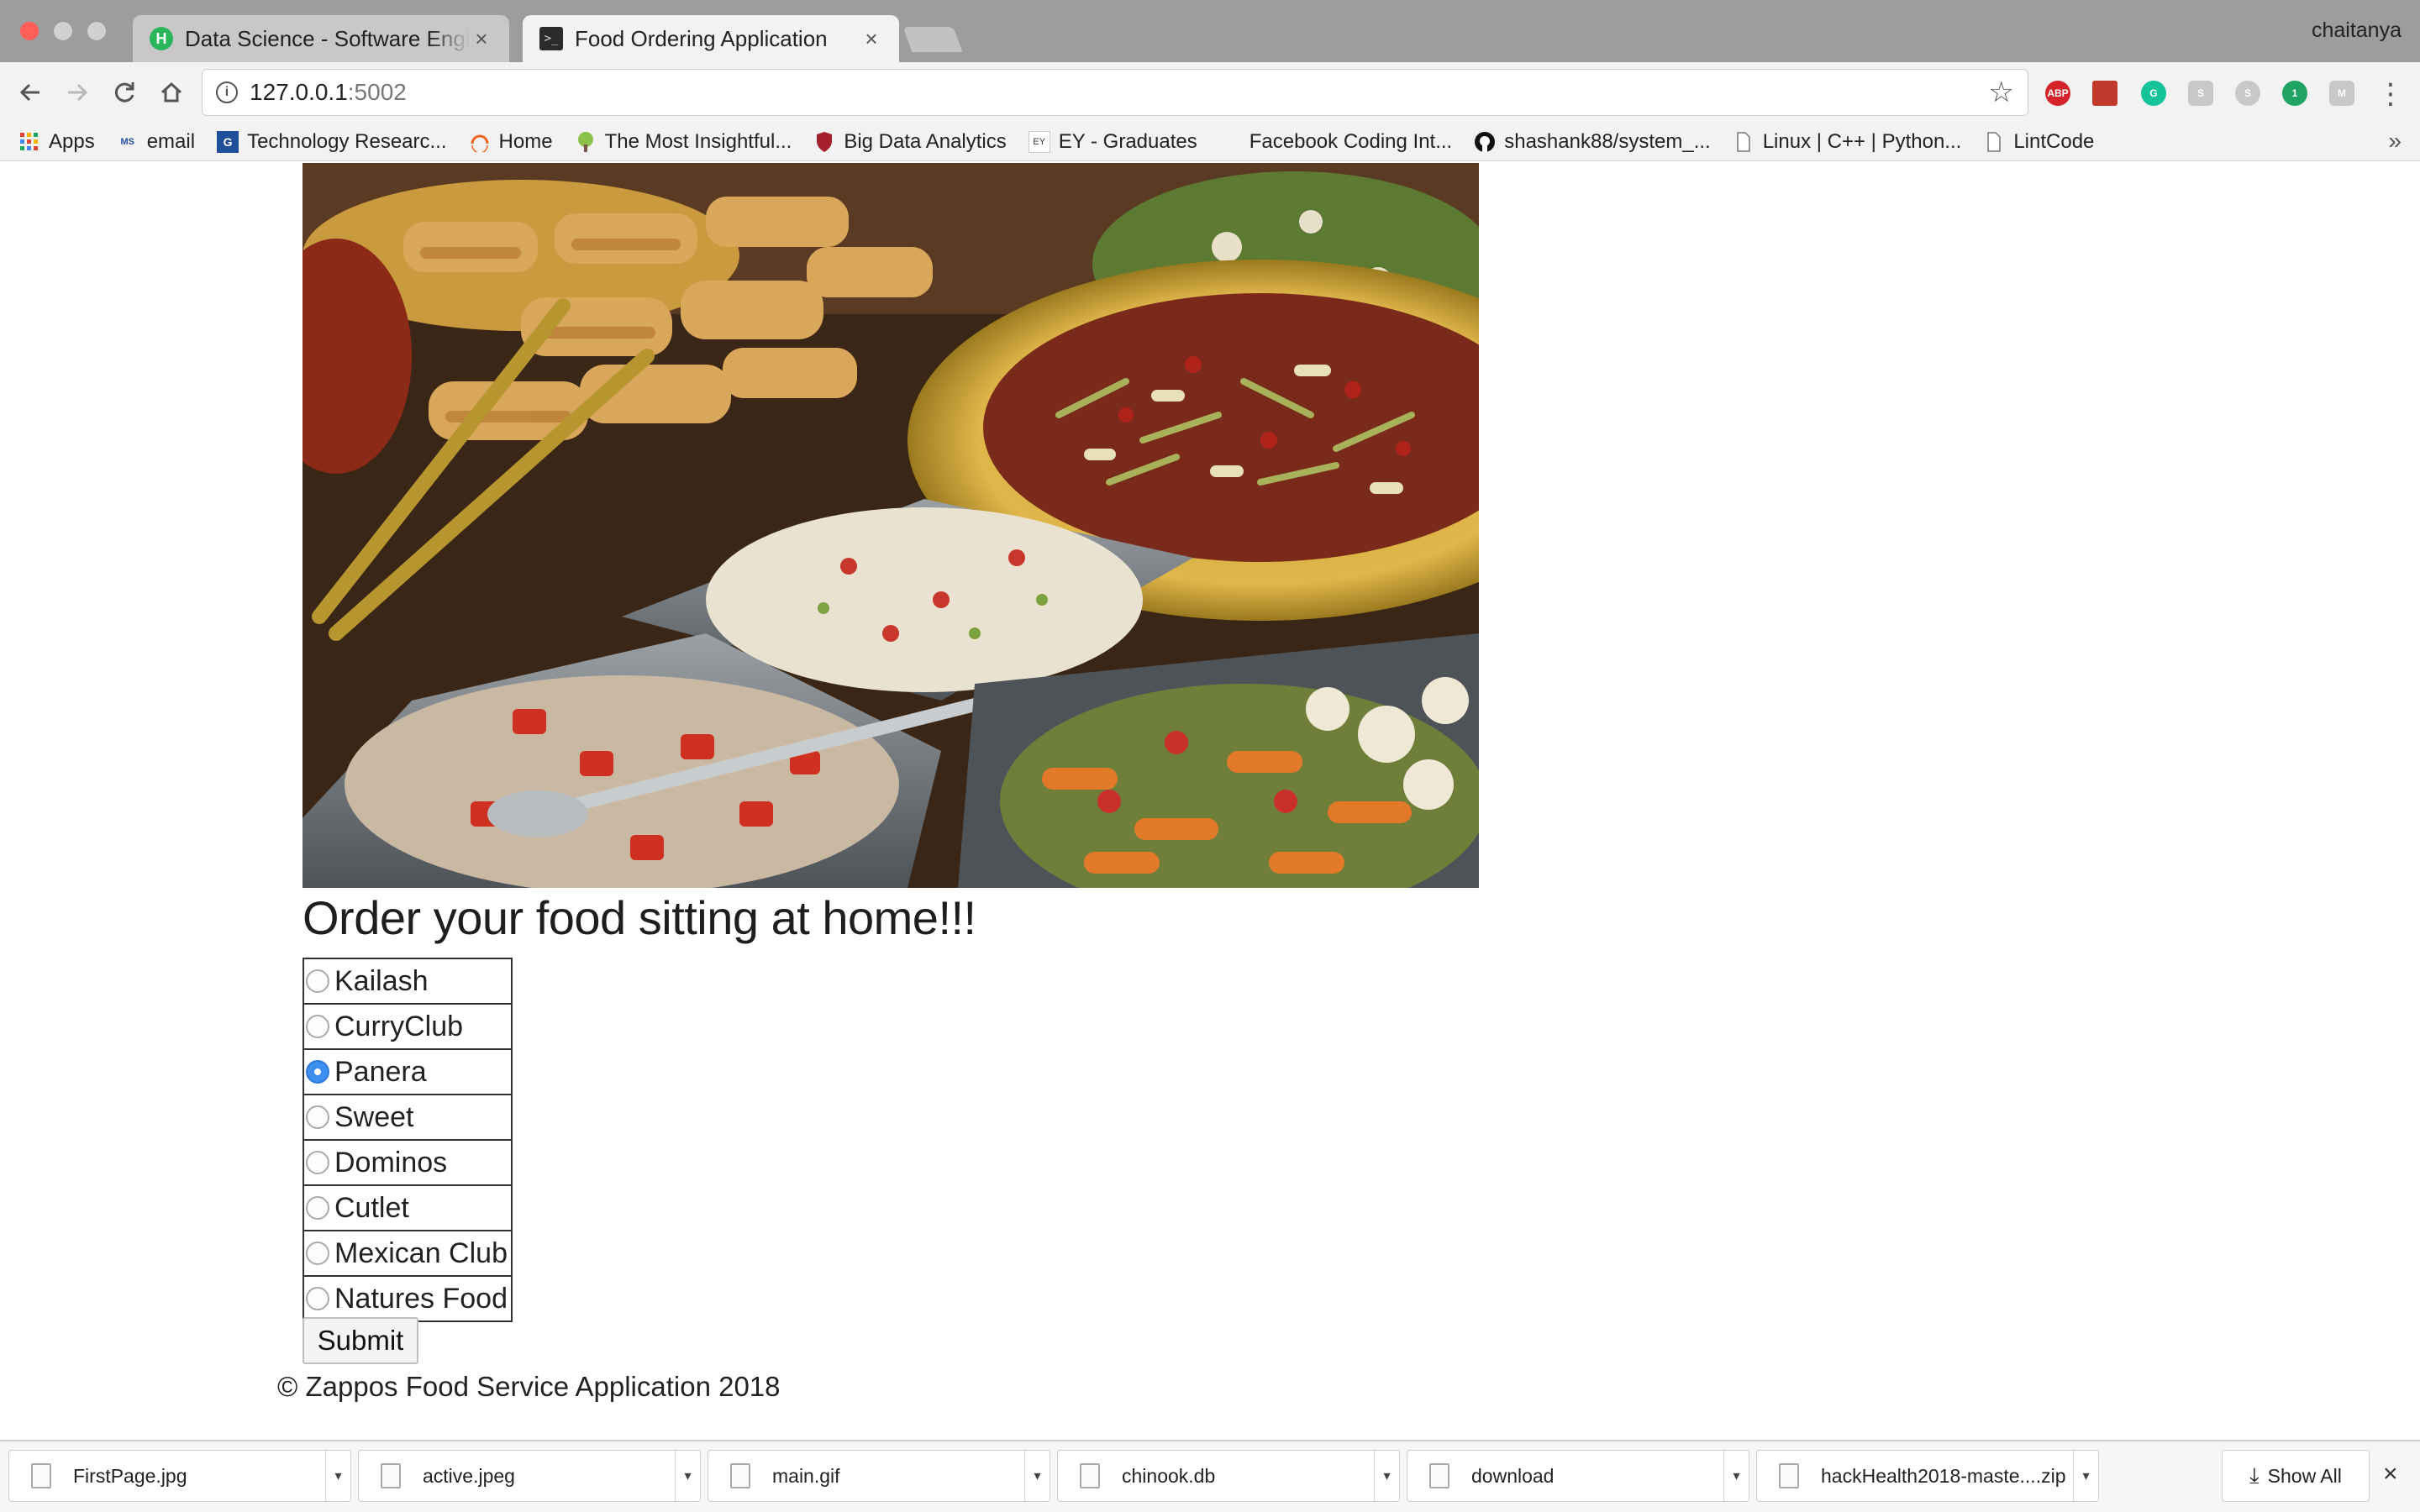  I want to click on download-filename: download, so click(1513, 1475).